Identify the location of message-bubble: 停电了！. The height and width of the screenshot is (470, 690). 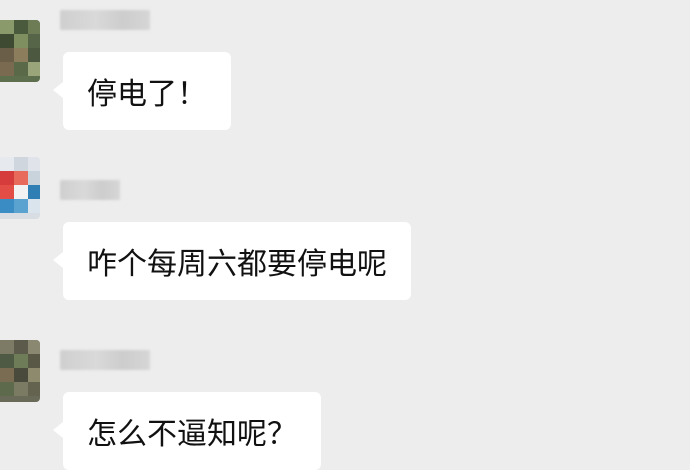
(142, 91).